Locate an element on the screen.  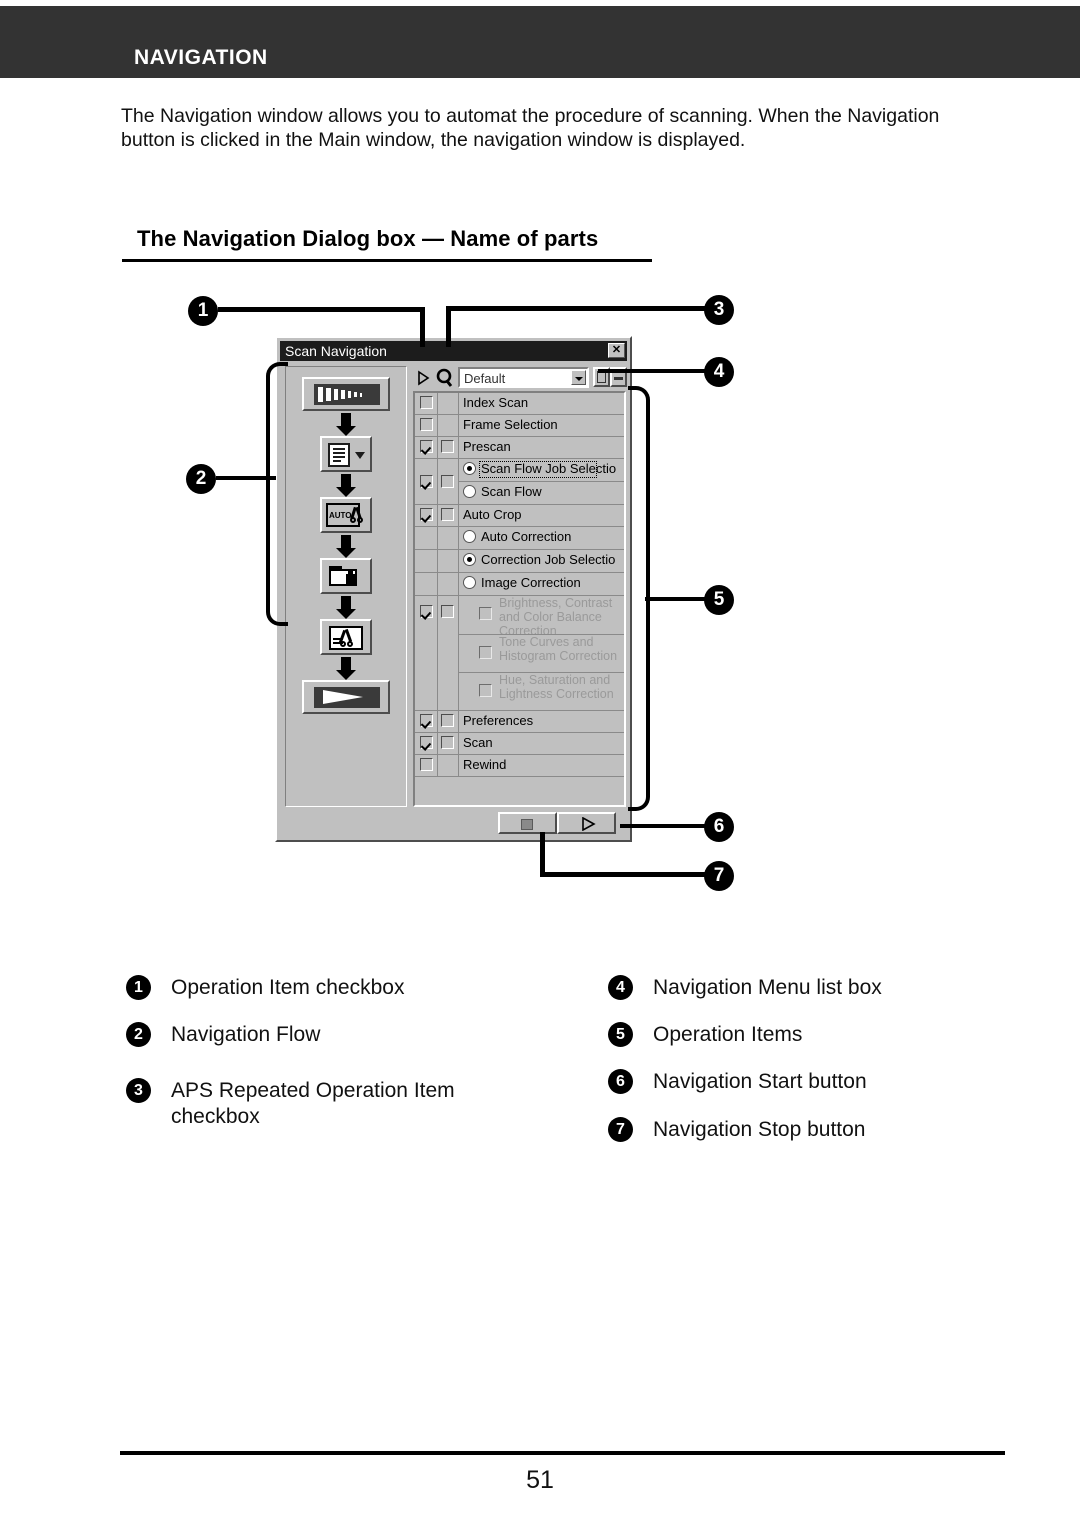
sub-checkbox-tone-curves is located at coordinates (485, 652).